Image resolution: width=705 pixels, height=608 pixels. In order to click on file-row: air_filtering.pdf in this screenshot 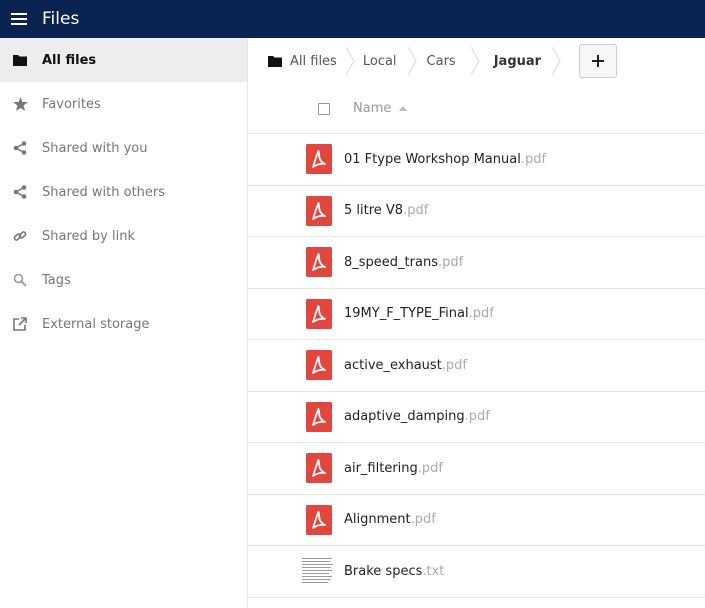, I will do `click(476, 469)`.